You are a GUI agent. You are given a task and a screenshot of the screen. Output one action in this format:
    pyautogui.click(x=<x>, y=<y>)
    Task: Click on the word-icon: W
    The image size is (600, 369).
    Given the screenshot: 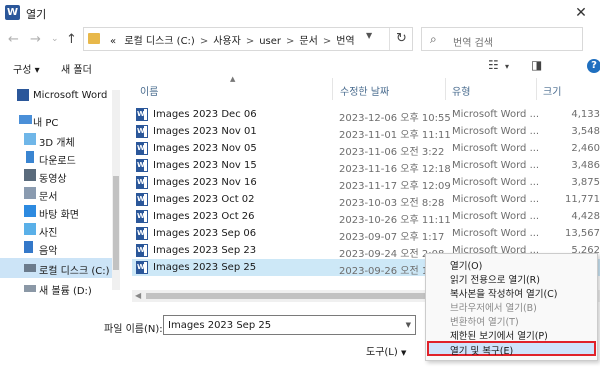 What is the action you would take?
    pyautogui.click(x=12, y=12)
    